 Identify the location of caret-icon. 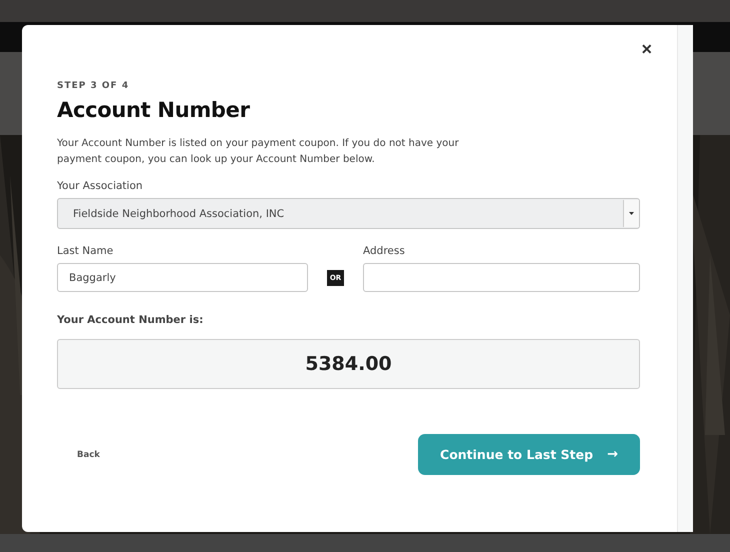
(631, 213).